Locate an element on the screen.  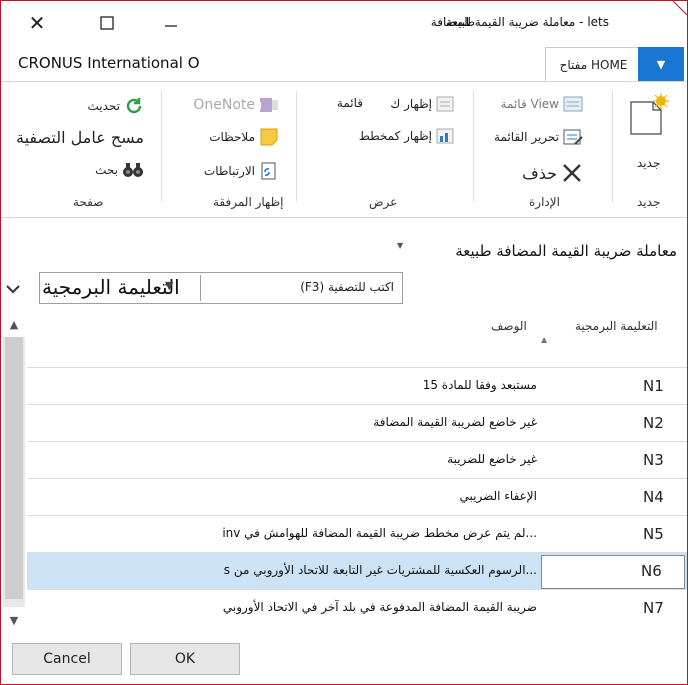
edit-list-button: تحرير القائمة is located at coordinates (538, 137).